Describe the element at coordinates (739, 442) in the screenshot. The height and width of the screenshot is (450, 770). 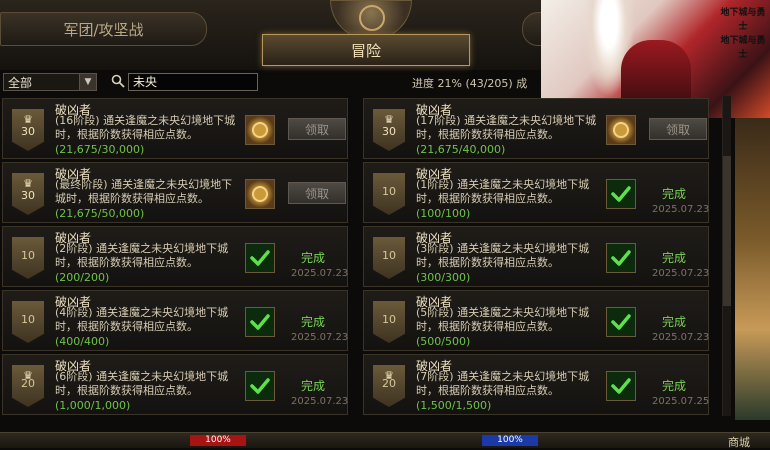
I see `shop-button: 商城` at that location.